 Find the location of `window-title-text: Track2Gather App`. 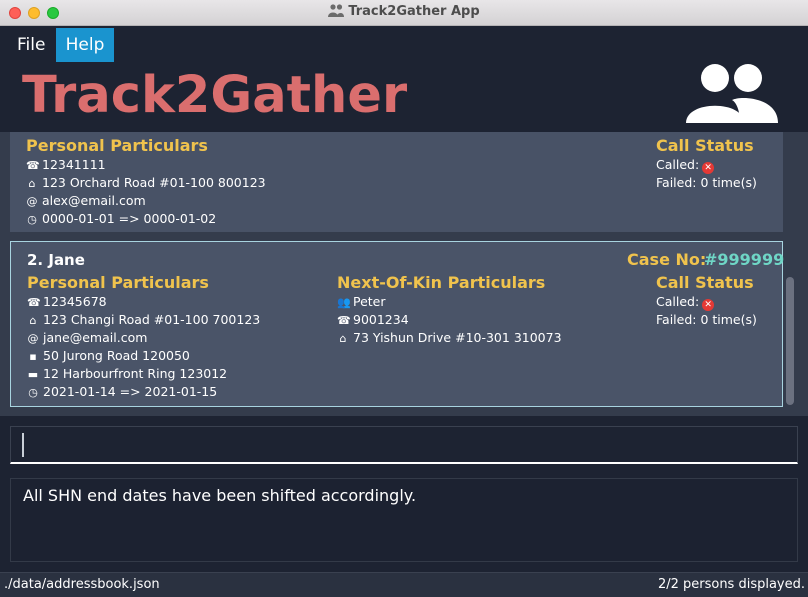

window-title-text: Track2Gather App is located at coordinates (414, 11).